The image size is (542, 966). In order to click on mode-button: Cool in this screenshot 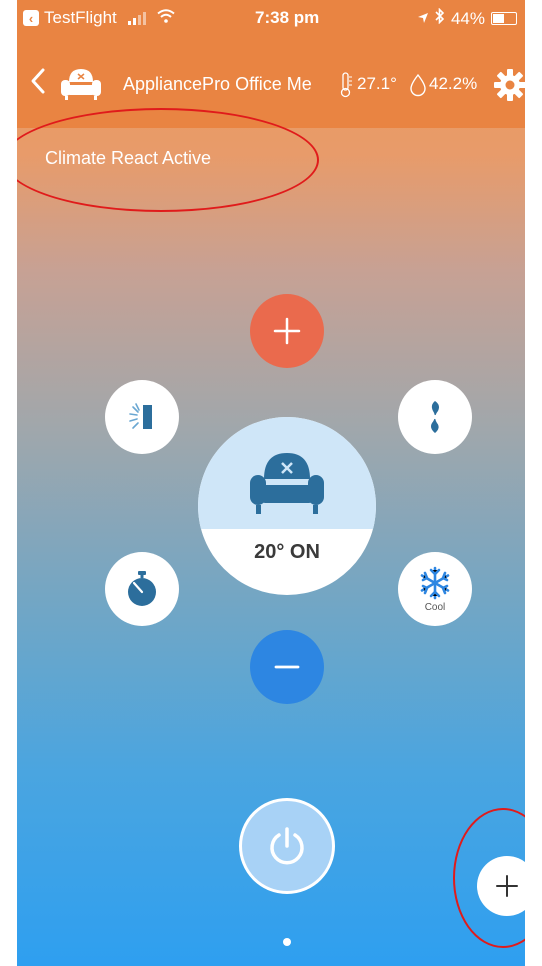, I will do `click(435, 589)`.